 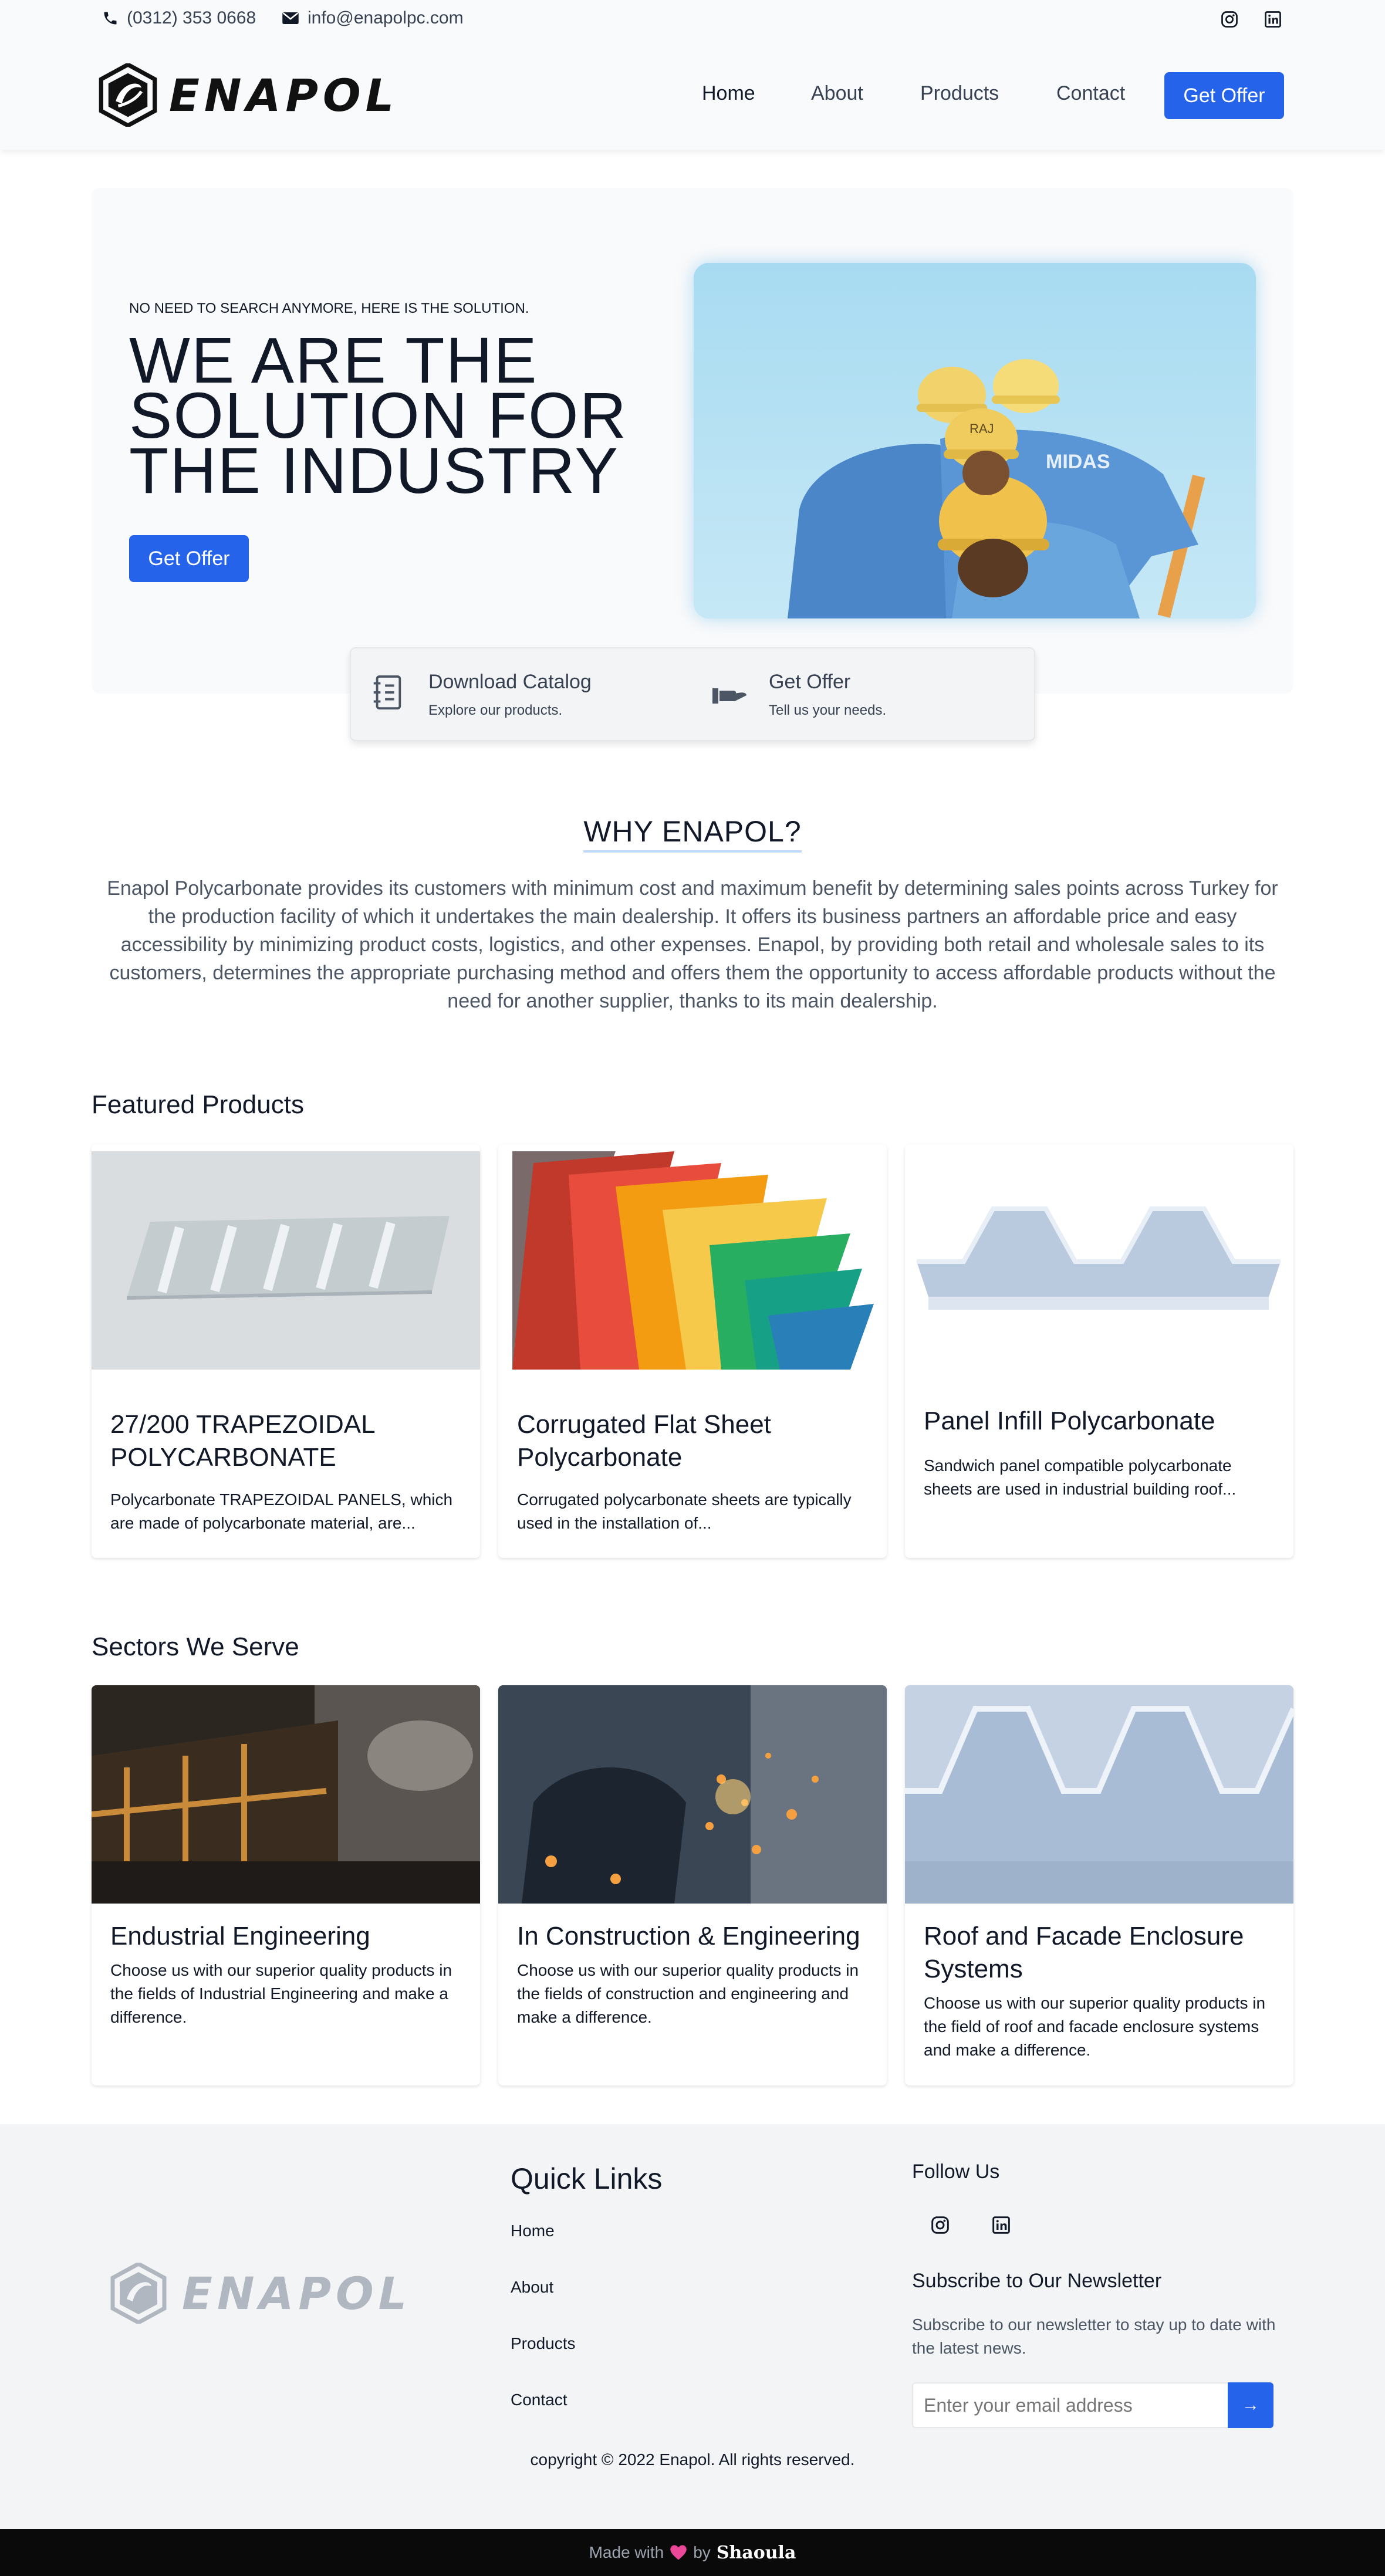 What do you see at coordinates (532, 2287) in the screenshot?
I see `footer-link-about: About` at bounding box center [532, 2287].